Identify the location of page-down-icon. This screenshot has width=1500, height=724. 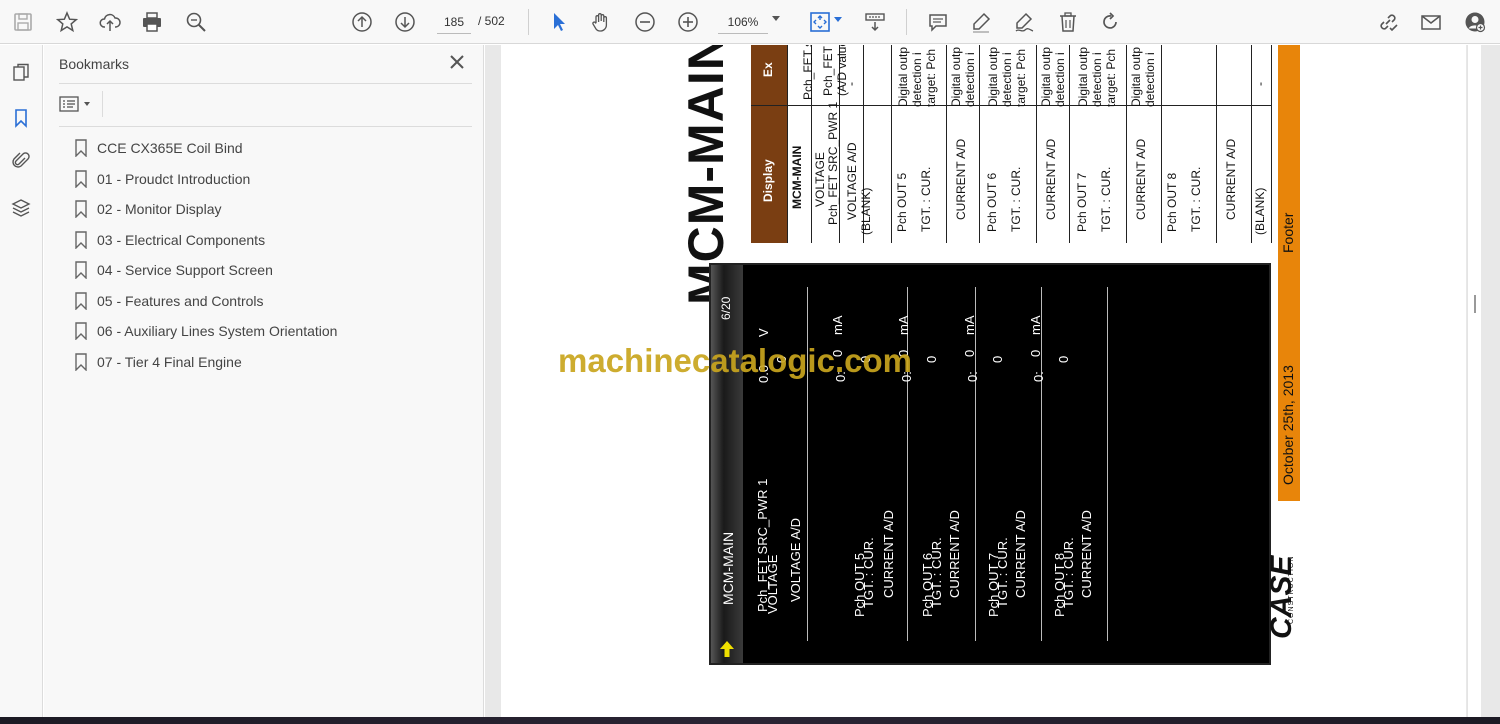
(405, 22).